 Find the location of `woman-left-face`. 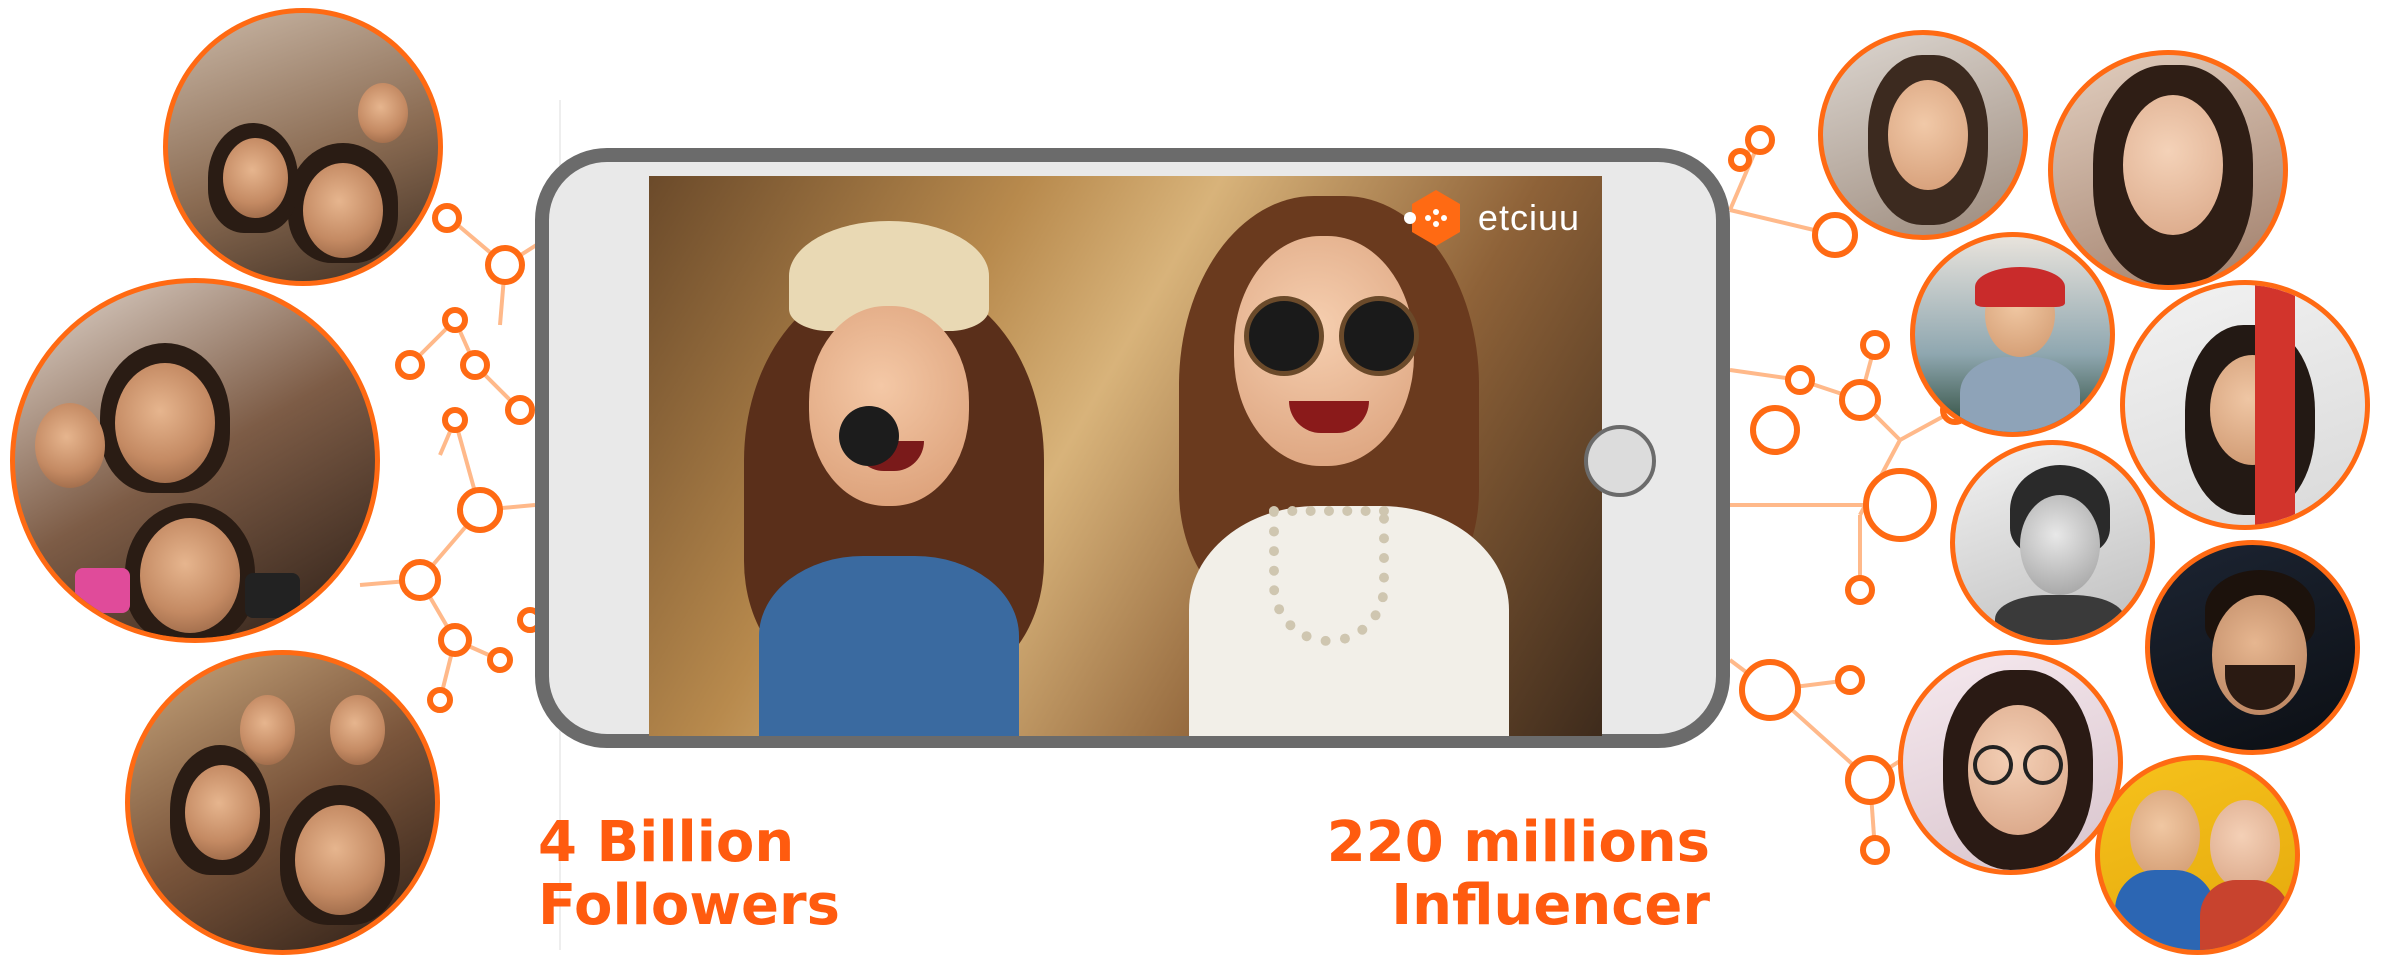

woman-left-face is located at coordinates (889, 406).